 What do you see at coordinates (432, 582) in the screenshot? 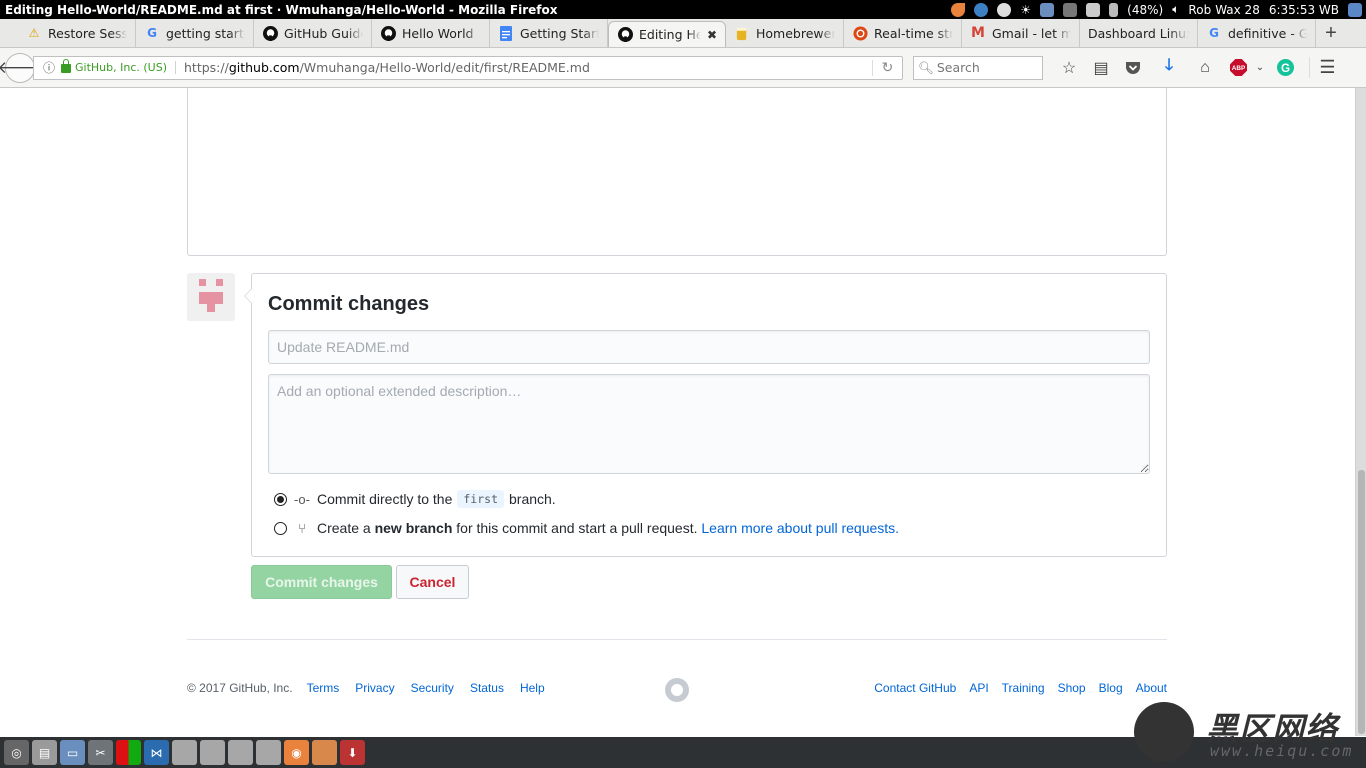
I see `cancel-button: Cancel` at bounding box center [432, 582].